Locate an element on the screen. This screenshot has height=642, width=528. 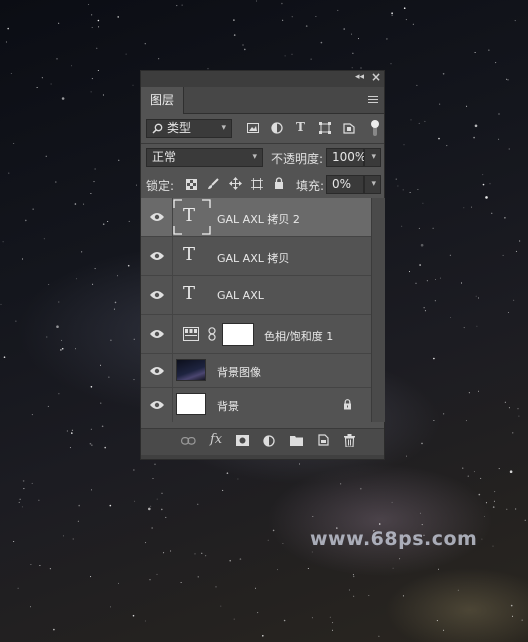
add-mask-icon is located at coordinates (242, 440).